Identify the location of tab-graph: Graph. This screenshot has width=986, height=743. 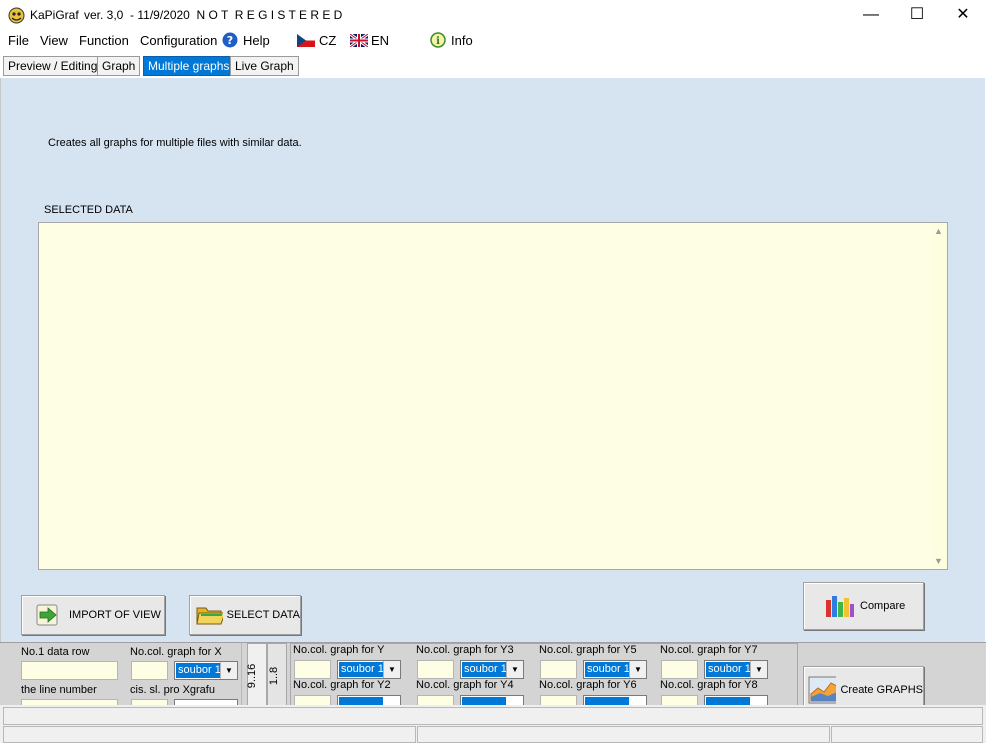
(119, 66).